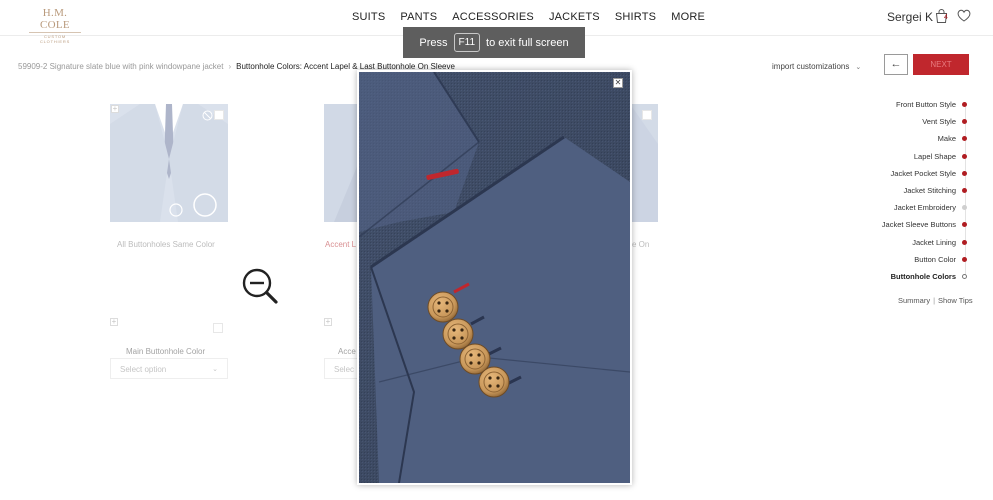 The height and width of the screenshot is (500, 993). I want to click on step-label: Lapel Shape, so click(934, 156).